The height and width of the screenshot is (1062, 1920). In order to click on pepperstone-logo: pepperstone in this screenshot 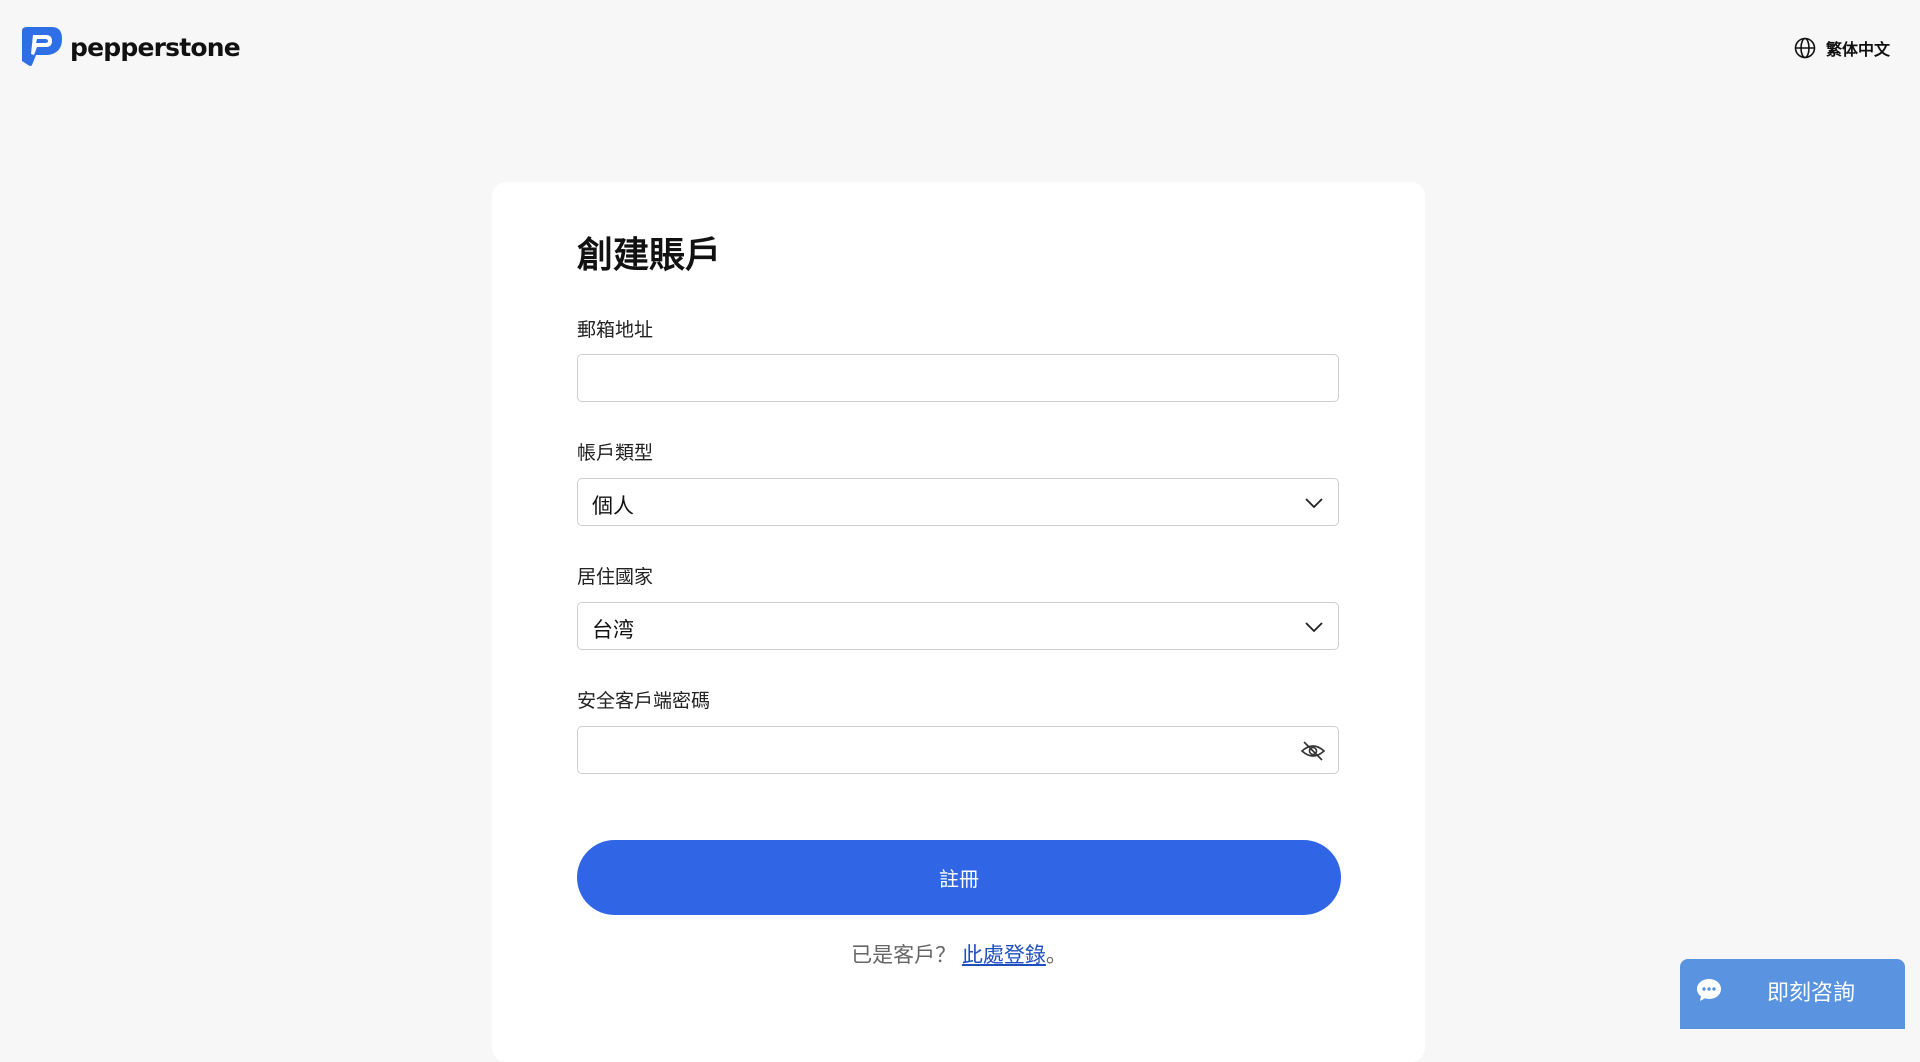, I will do `click(129, 47)`.